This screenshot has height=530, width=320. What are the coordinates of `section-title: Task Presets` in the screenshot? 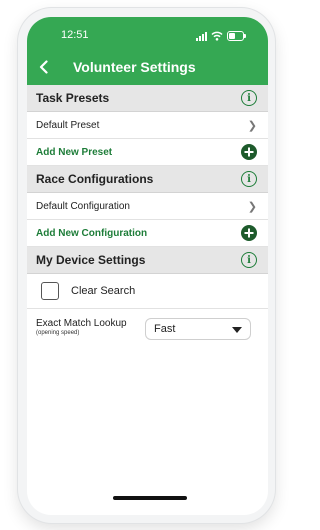 It's located at (73, 98).